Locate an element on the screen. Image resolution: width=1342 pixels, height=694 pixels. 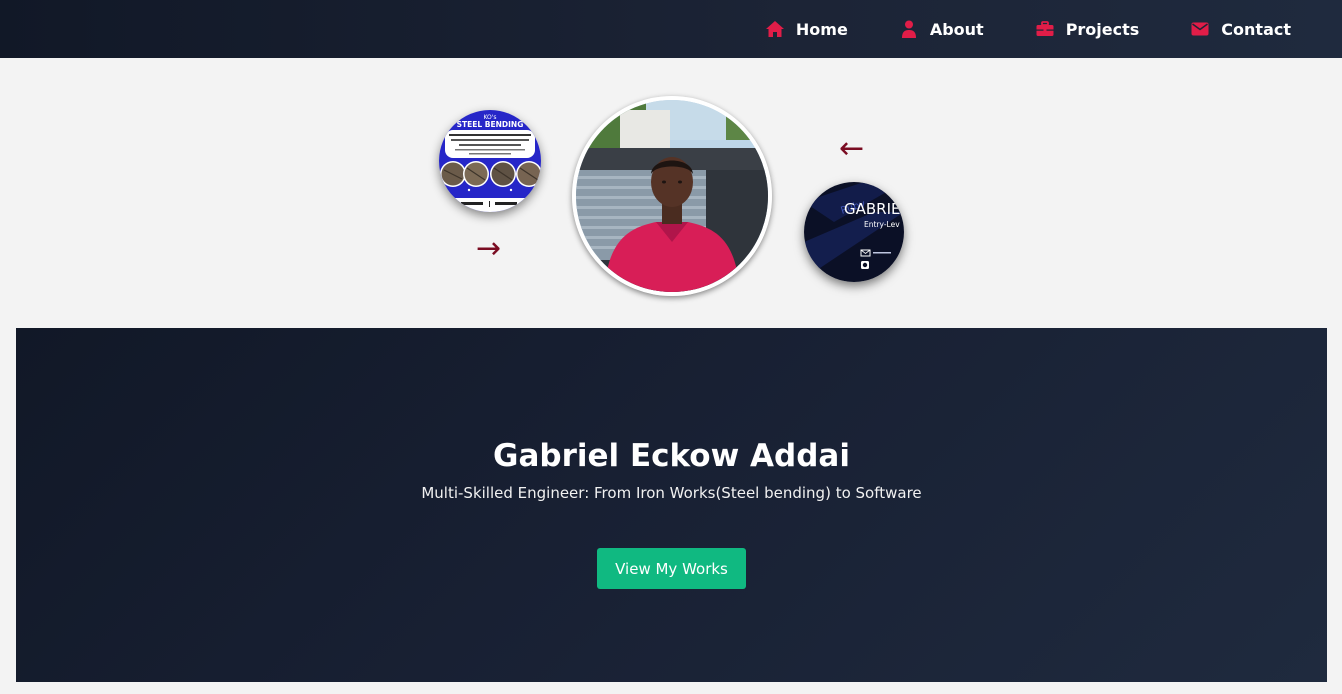
user-icon is located at coordinates (909, 29).